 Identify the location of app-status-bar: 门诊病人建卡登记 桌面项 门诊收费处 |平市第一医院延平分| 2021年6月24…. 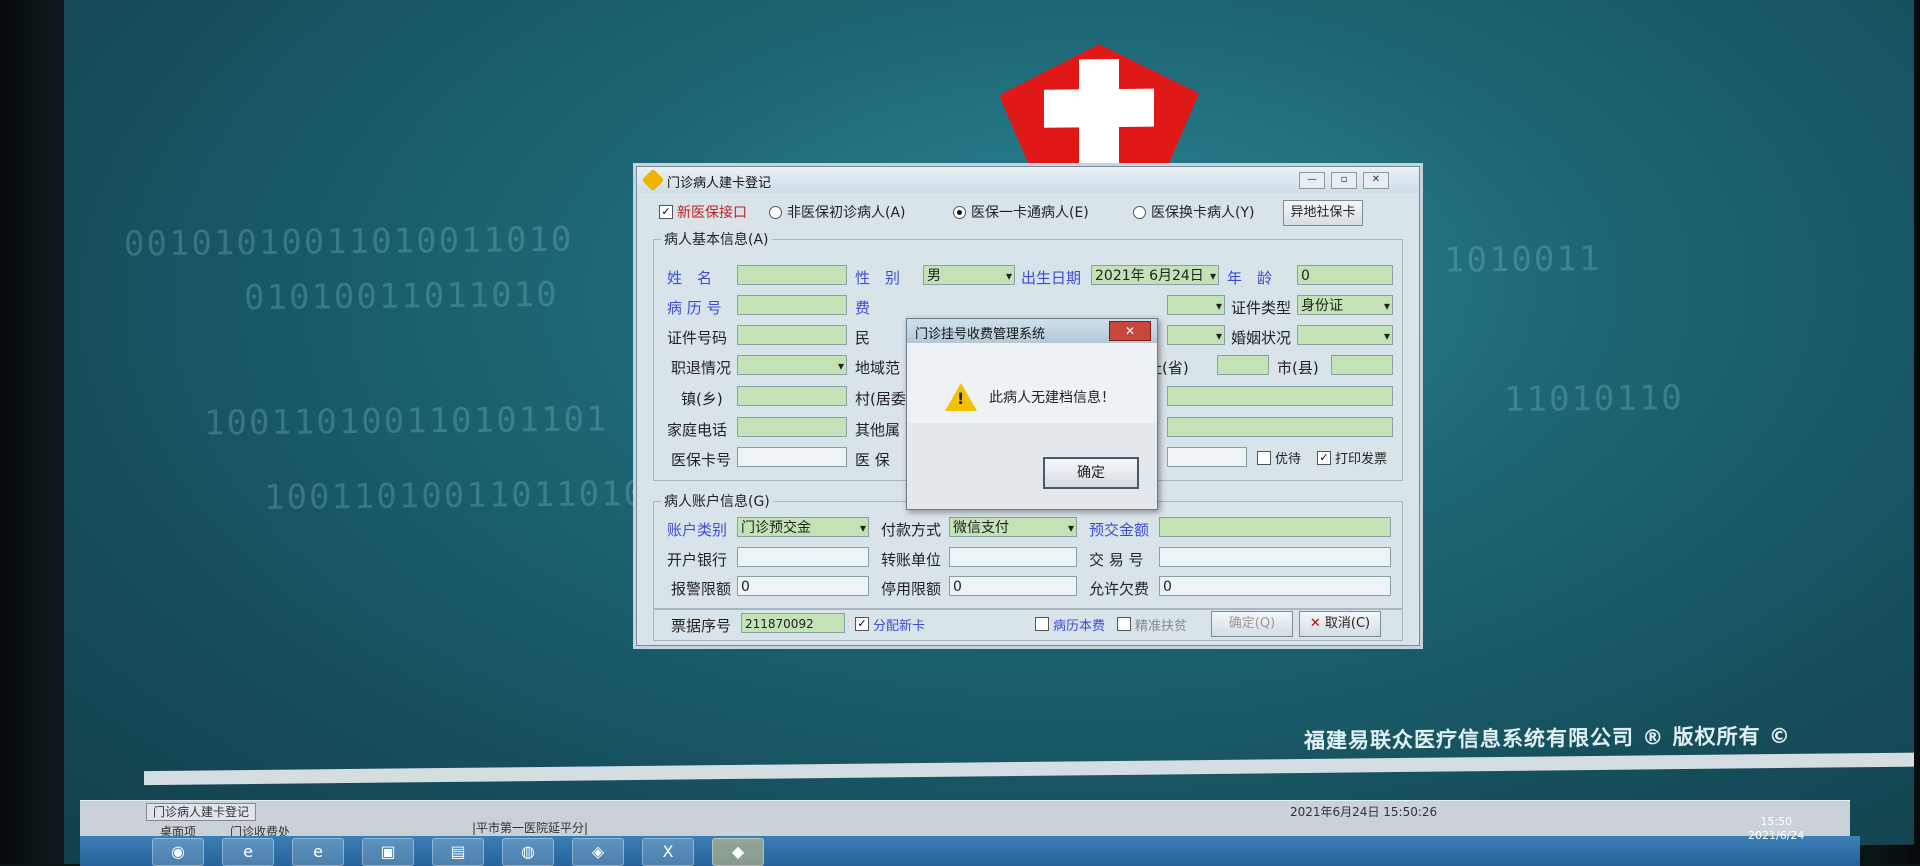
(965, 820).